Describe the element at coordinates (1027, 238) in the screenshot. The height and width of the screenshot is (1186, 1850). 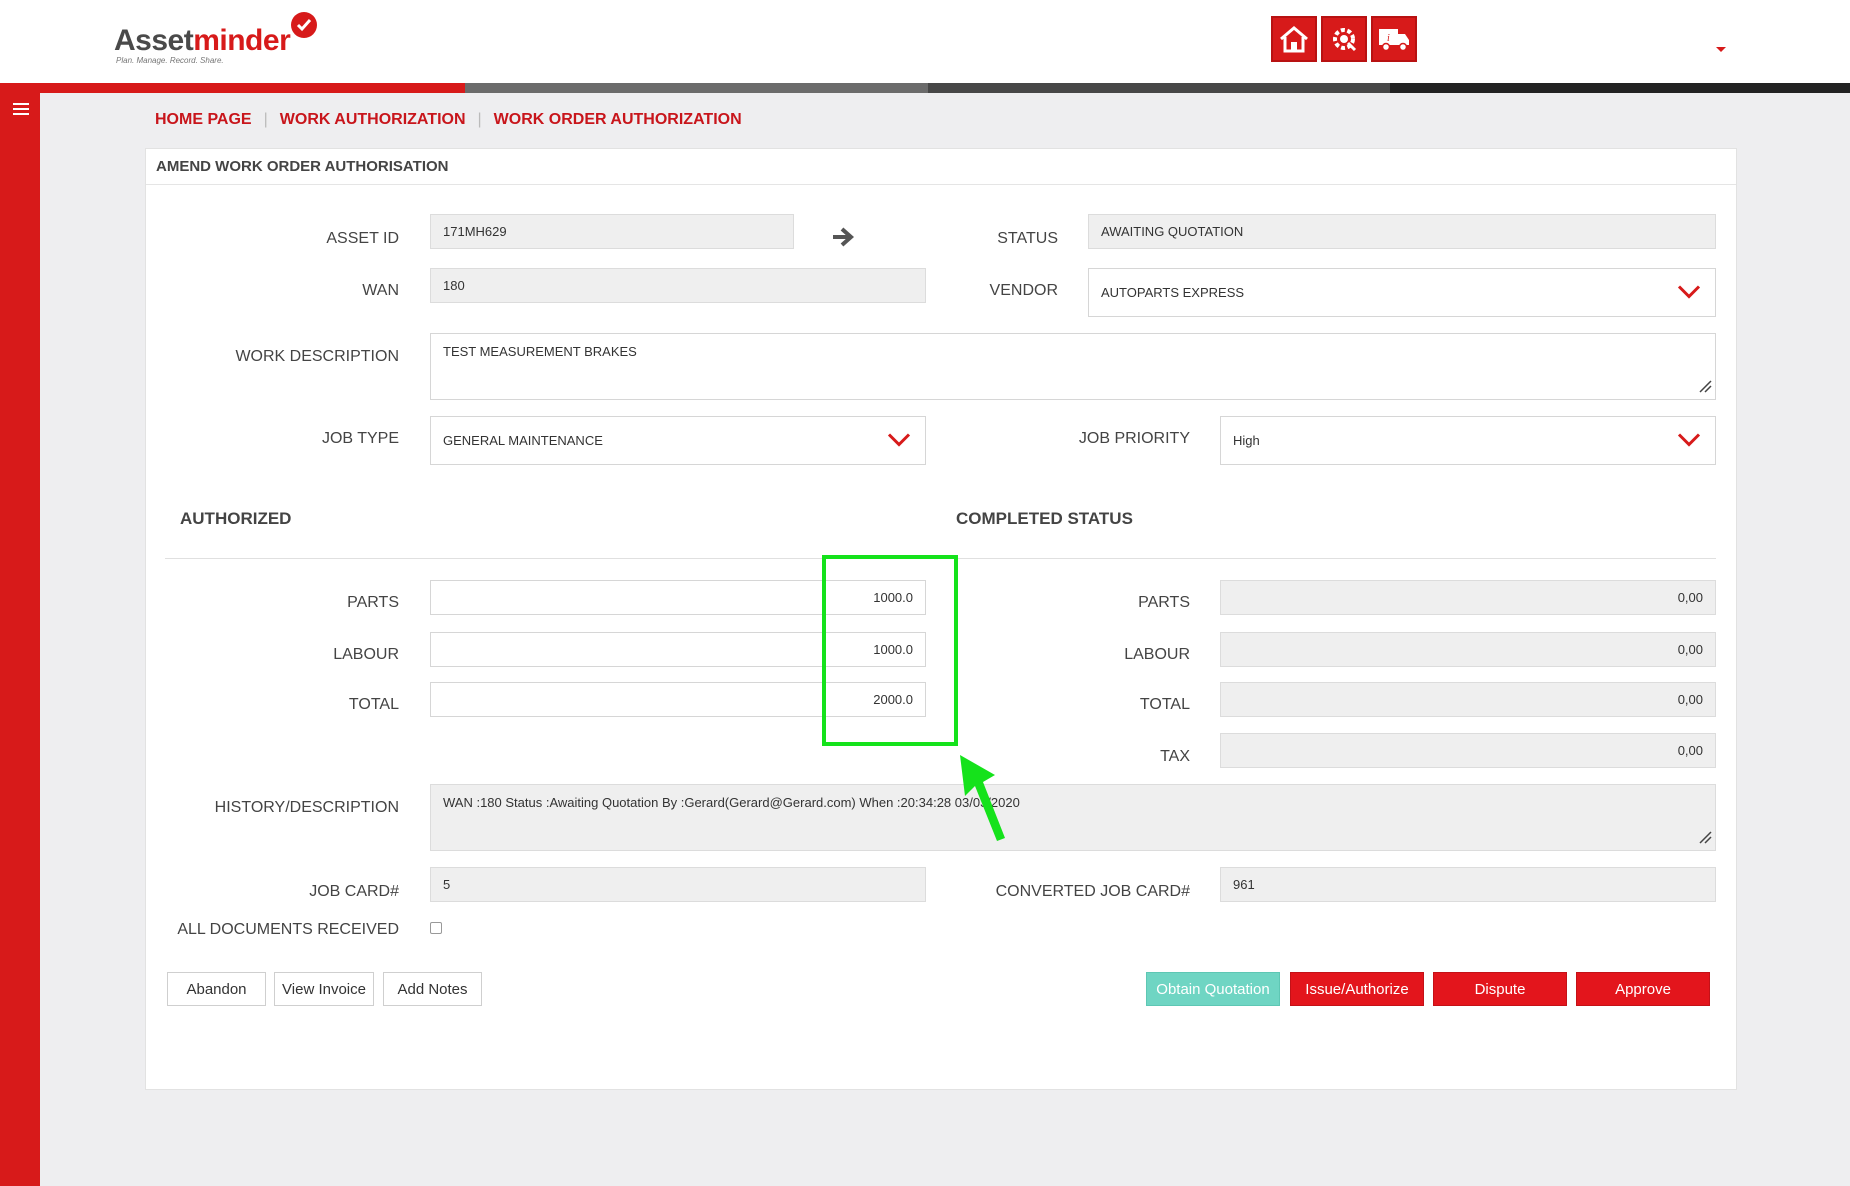
I see `status-label: STATUS` at that location.